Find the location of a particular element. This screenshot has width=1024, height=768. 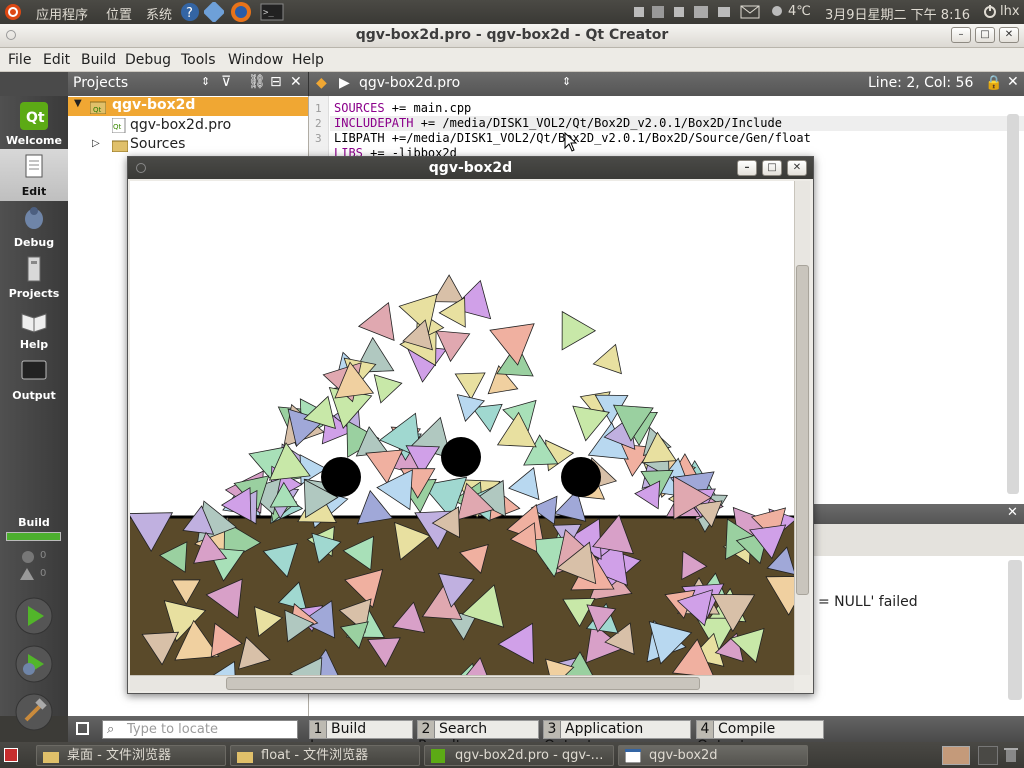

mode-welcome: Qt Welcome is located at coordinates (34, 124).